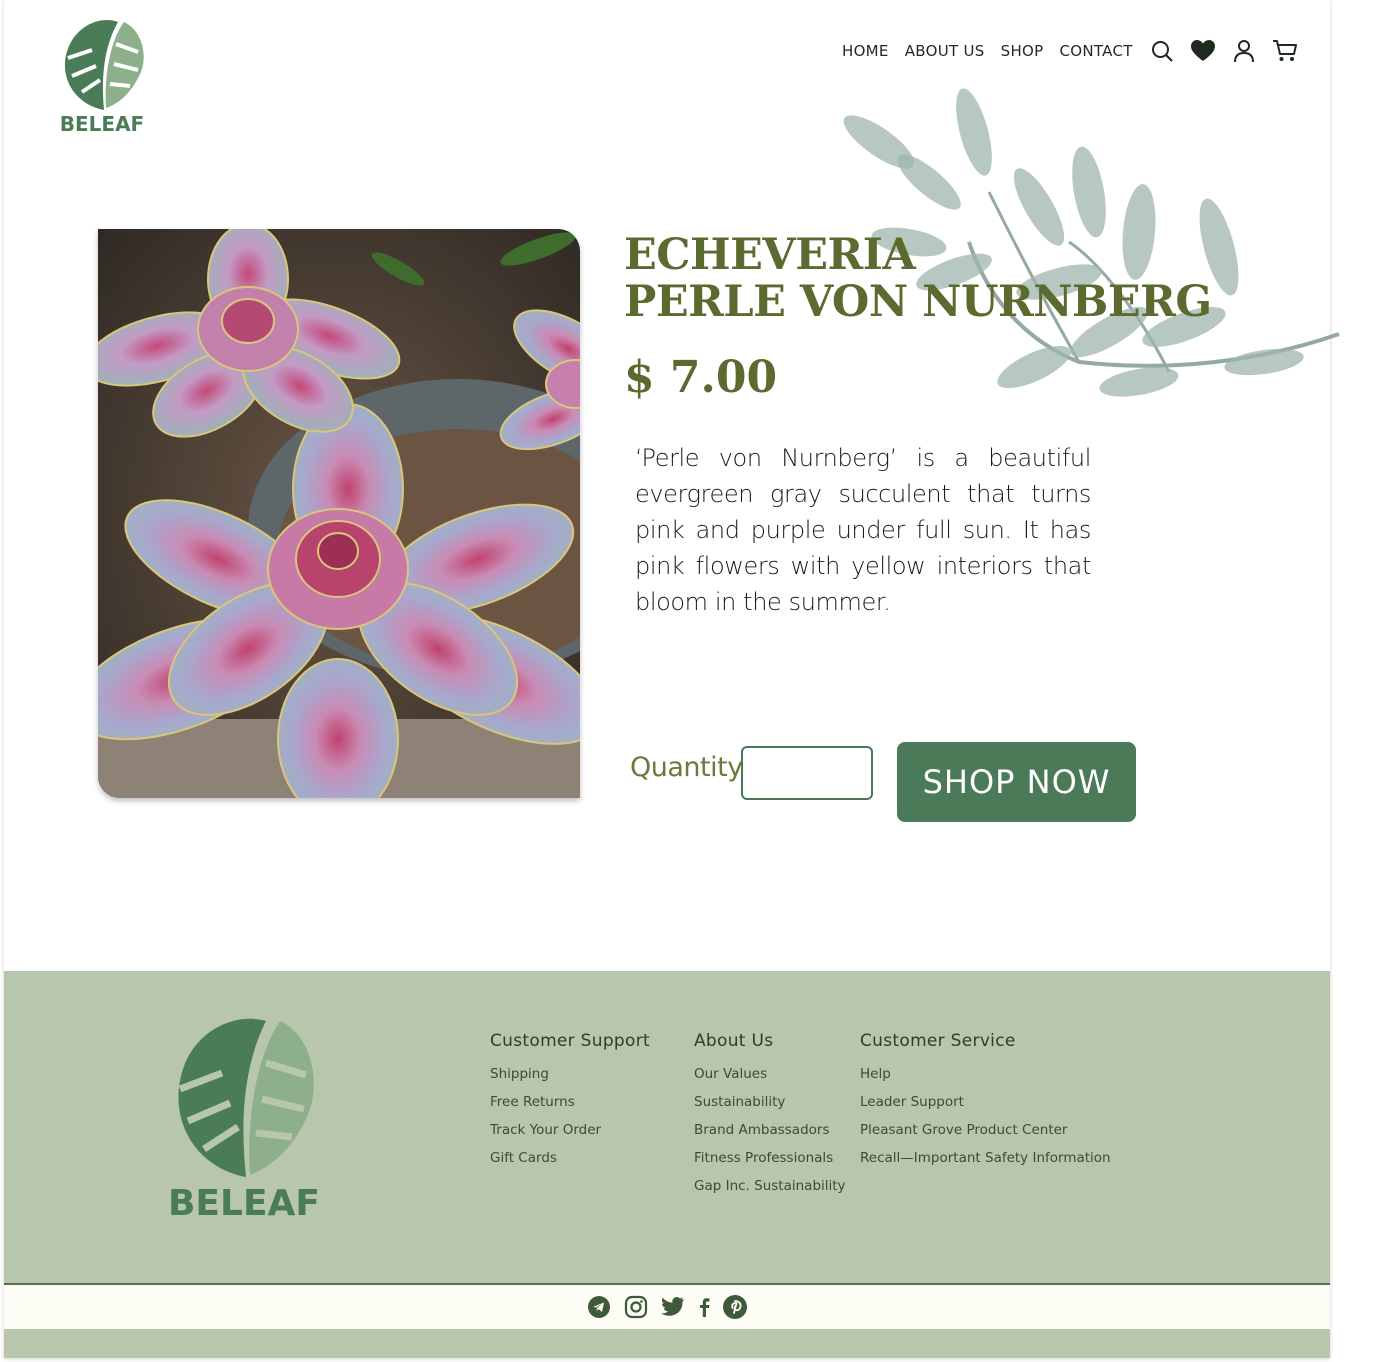 The width and height of the screenshot is (1373, 1362). I want to click on instagram-icon, so click(636, 1307).